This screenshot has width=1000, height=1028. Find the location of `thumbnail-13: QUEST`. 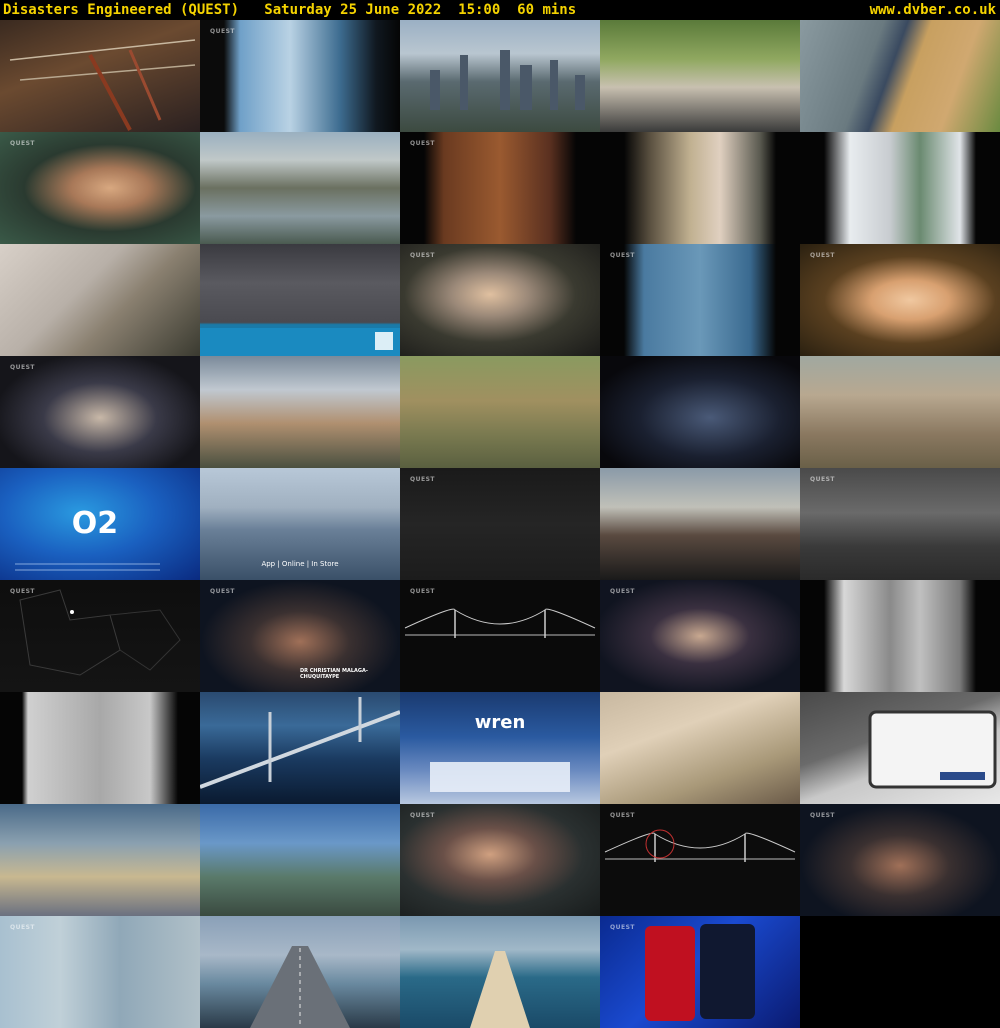

thumbnail-13: QUEST is located at coordinates (500, 300).